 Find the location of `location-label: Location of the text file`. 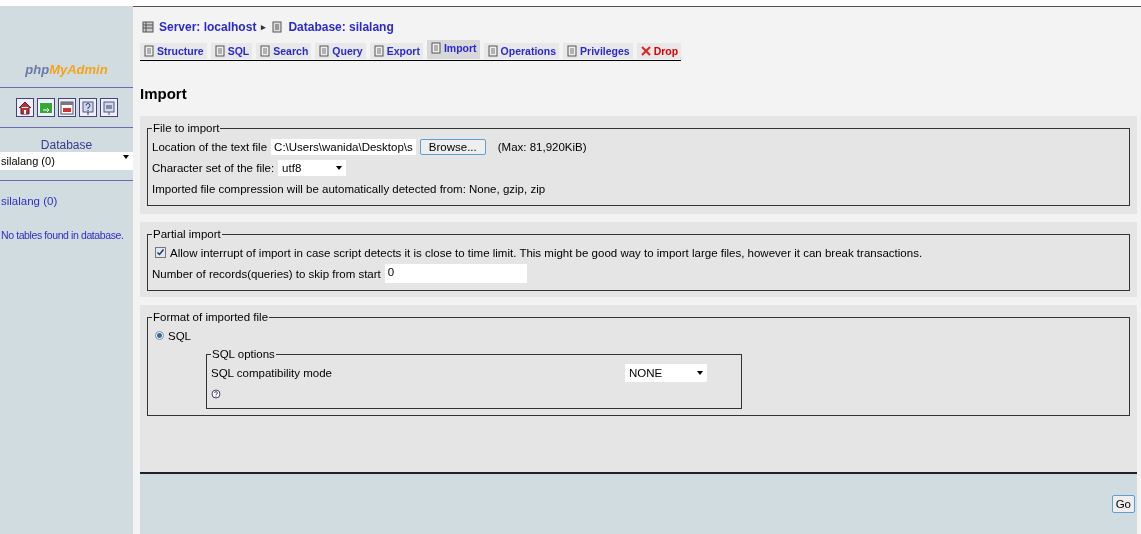

location-label: Location of the text file is located at coordinates (210, 146).